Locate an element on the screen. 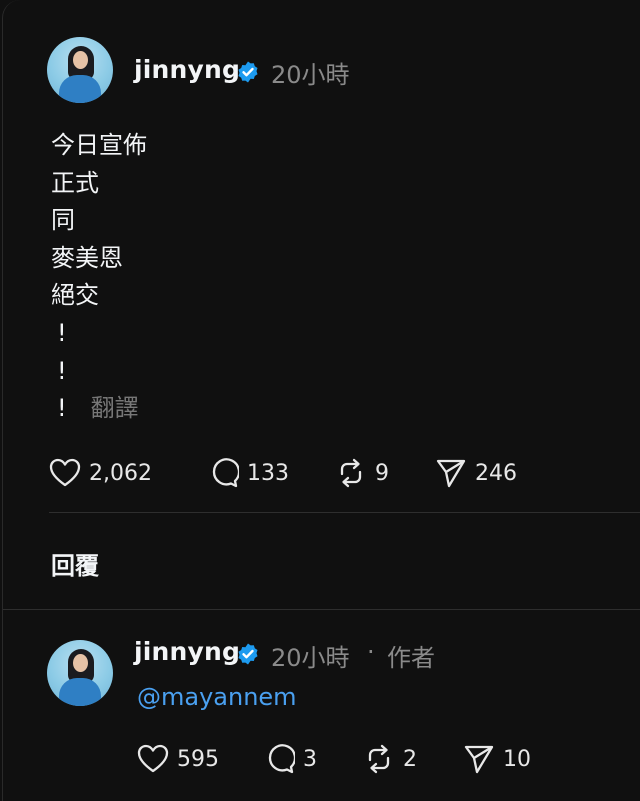 The width and height of the screenshot is (640, 801). reply-comment-button: 3 is located at coordinates (291, 759).